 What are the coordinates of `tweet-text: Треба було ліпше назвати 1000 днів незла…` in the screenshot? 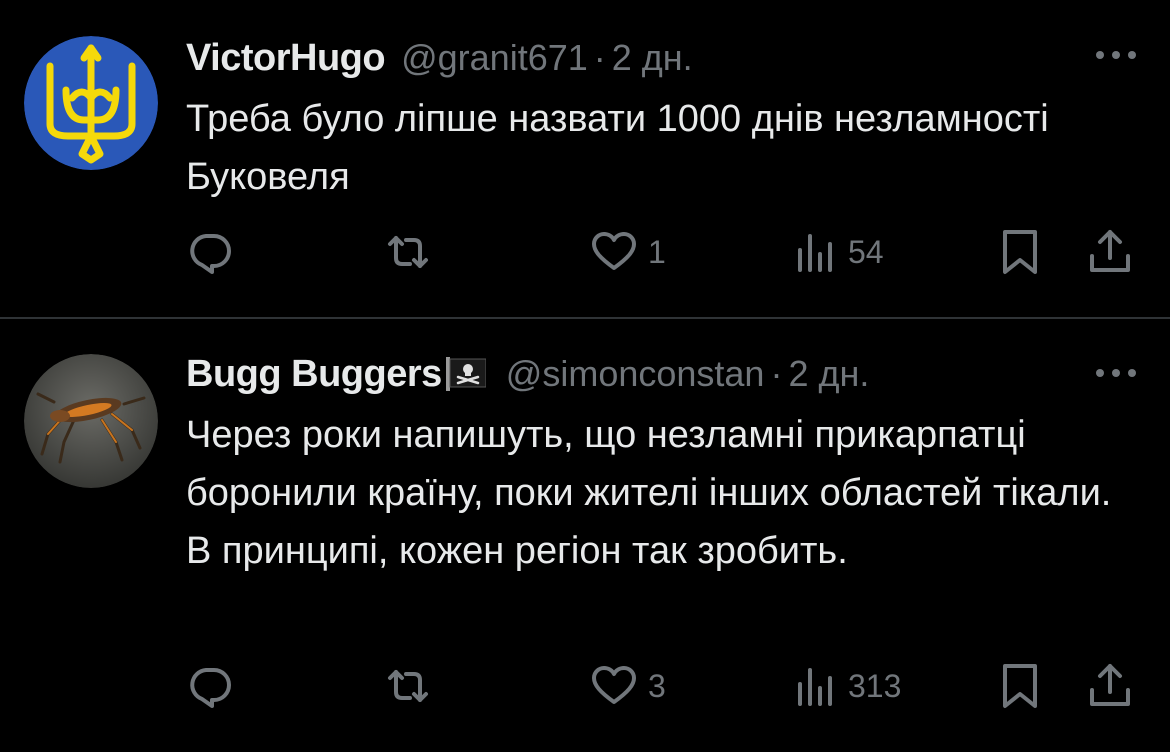 It's located at (617, 148).